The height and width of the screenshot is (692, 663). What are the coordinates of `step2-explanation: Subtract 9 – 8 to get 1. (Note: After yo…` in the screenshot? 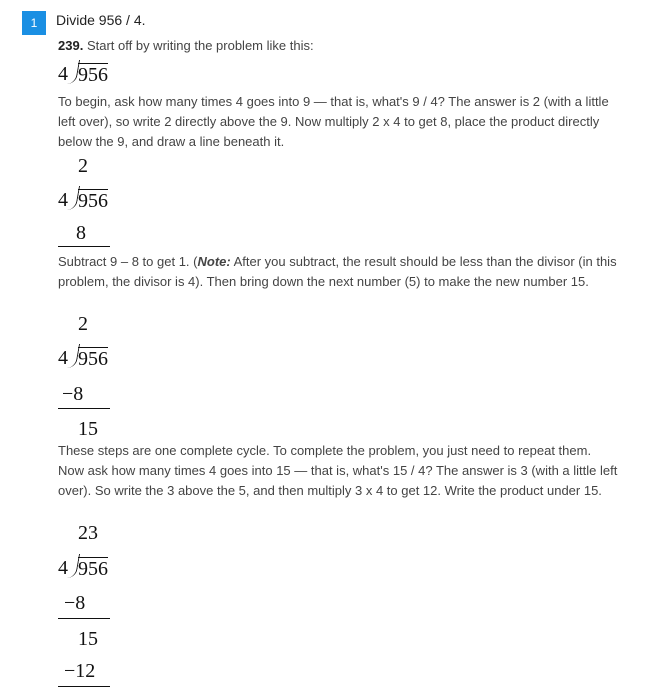 It's located at (338, 272).